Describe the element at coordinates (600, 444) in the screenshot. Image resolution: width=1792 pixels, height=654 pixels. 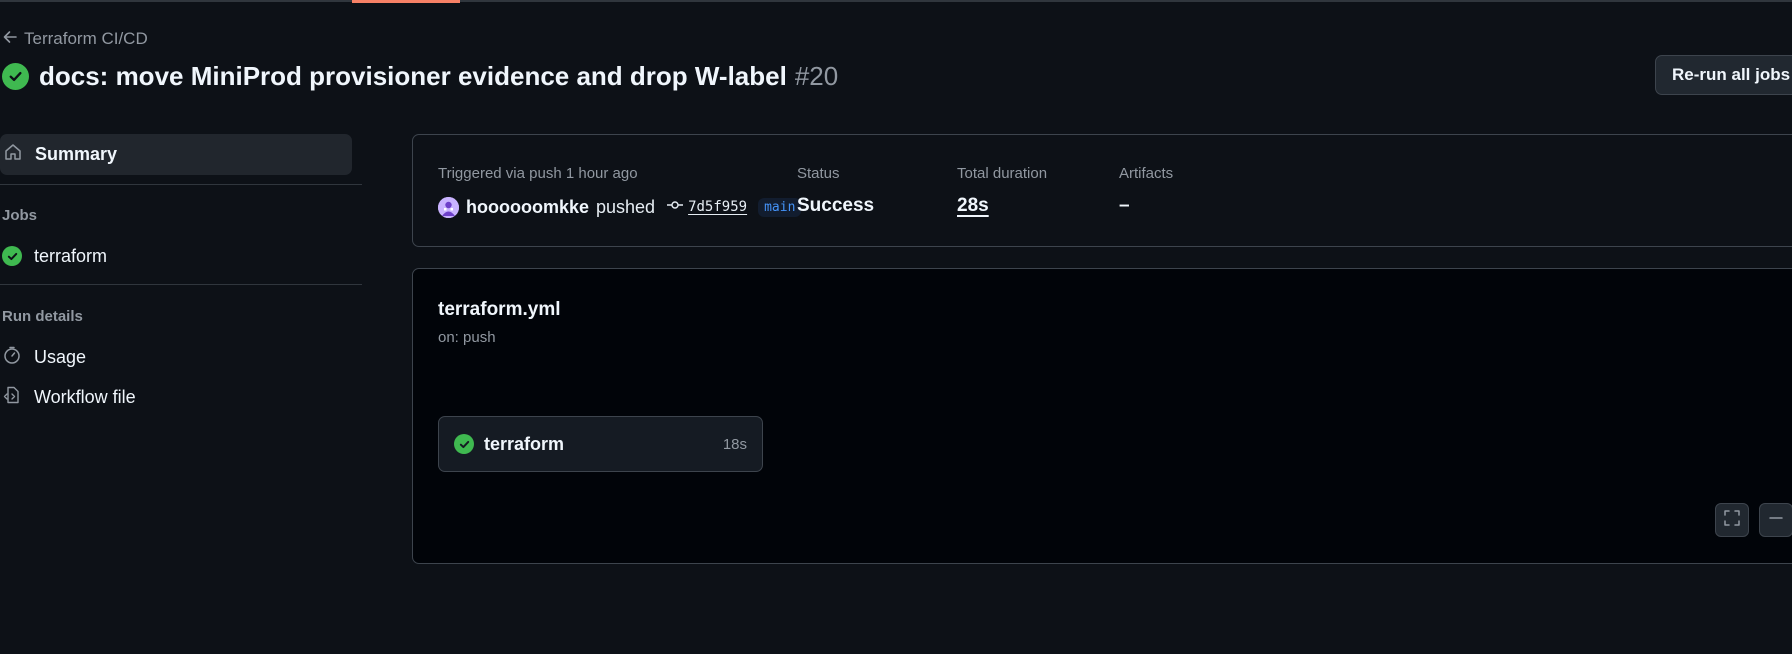
I see `job-node-terraform: terraform 18s` at that location.